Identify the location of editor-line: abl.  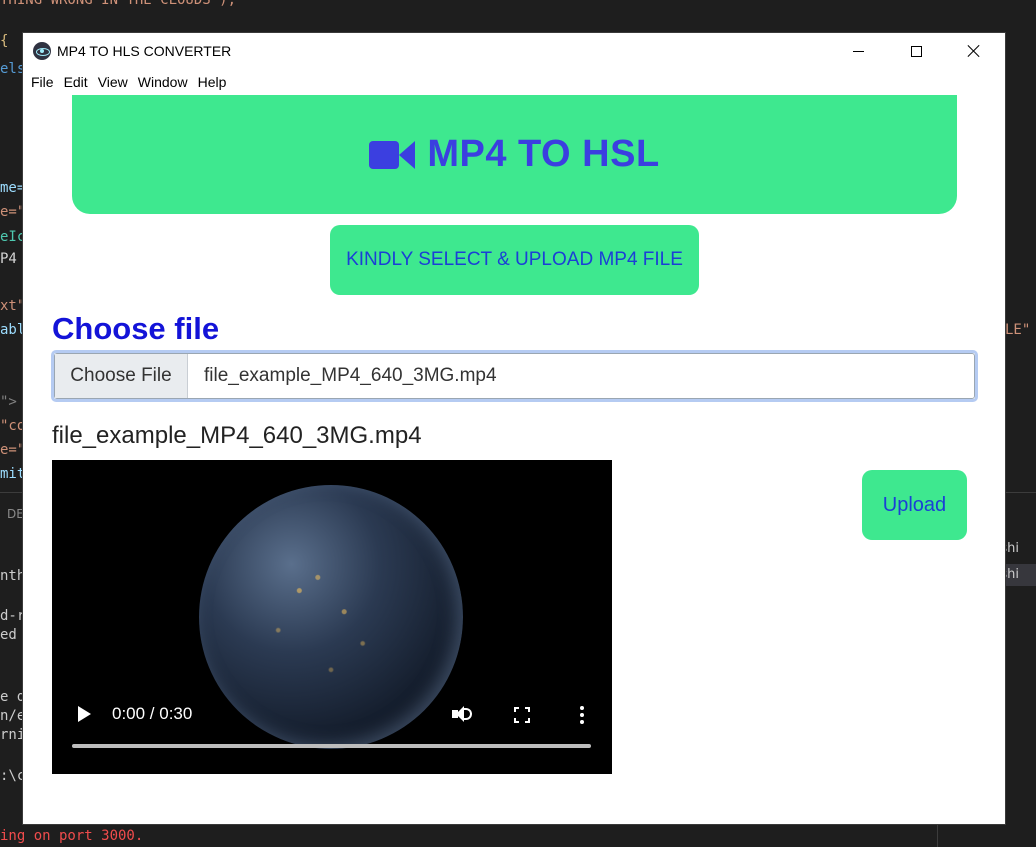
(13, 330).